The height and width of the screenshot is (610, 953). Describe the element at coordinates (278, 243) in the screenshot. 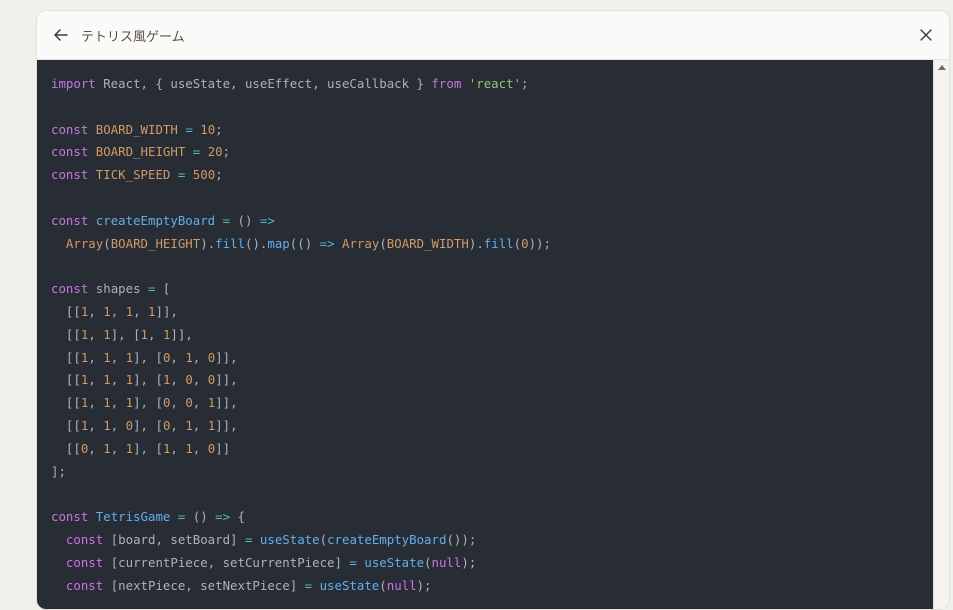

I see `code-token: map` at that location.